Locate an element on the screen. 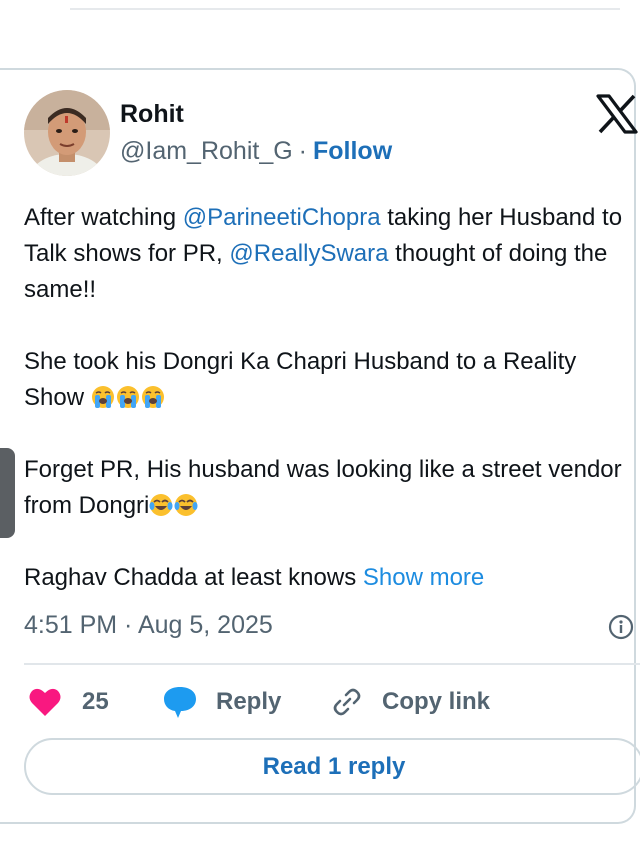 Image resolution: width=640 pixels, height=849 pixels. read-replies-label: Read 1 reply is located at coordinates (334, 766).